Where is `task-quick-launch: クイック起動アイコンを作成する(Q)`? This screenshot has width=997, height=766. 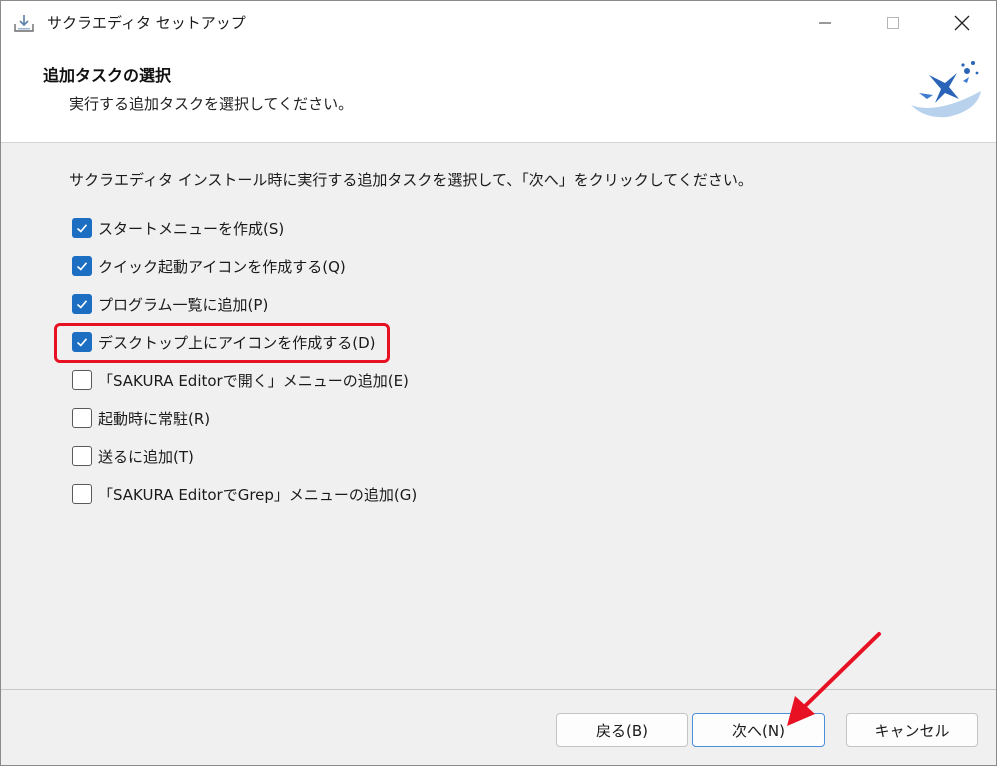
task-quick-launch: クイック起動アイコンを作成する(Q) is located at coordinates (209, 266).